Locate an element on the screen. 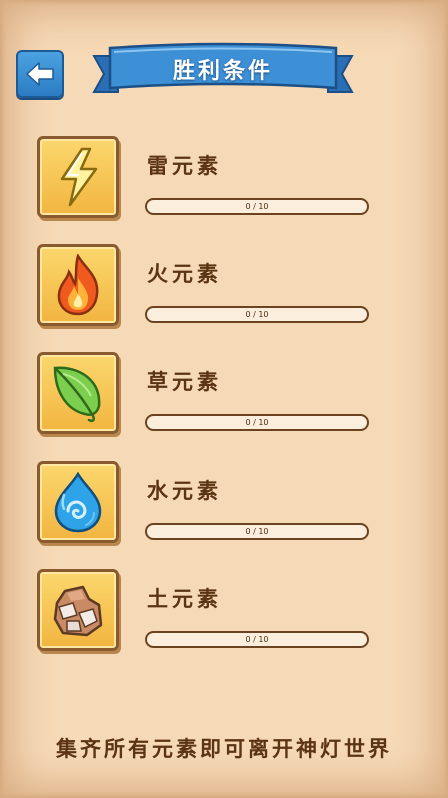 Image resolution: width=448 pixels, height=798 pixels. element-name: 土元素 is located at coordinates (184, 598).